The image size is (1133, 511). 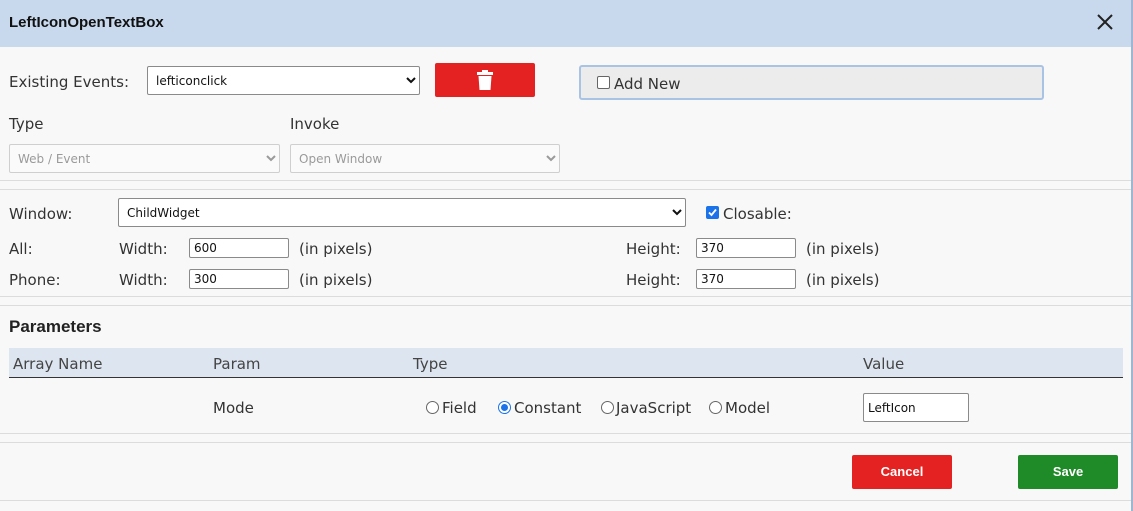 What do you see at coordinates (746, 248) in the screenshot?
I see `all-height-input` at bounding box center [746, 248].